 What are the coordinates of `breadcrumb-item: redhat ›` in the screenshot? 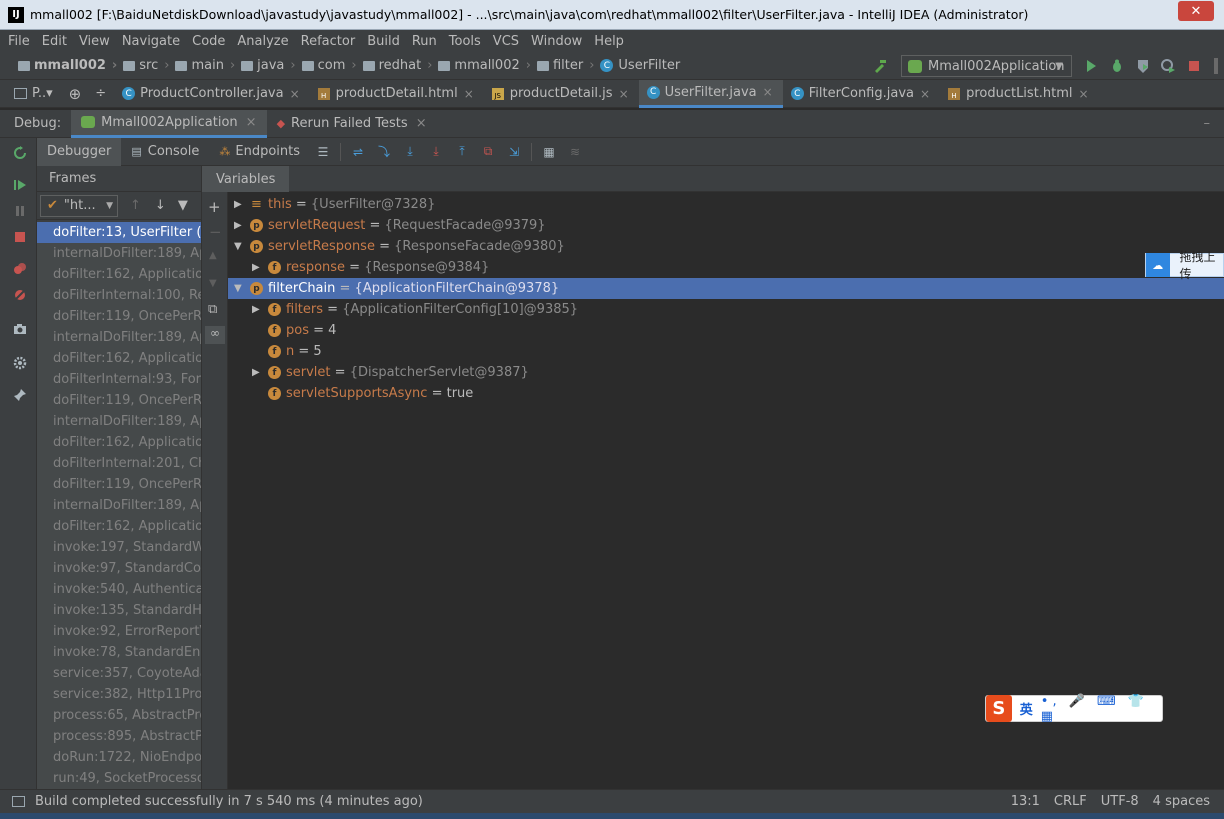 It's located at (397, 65).